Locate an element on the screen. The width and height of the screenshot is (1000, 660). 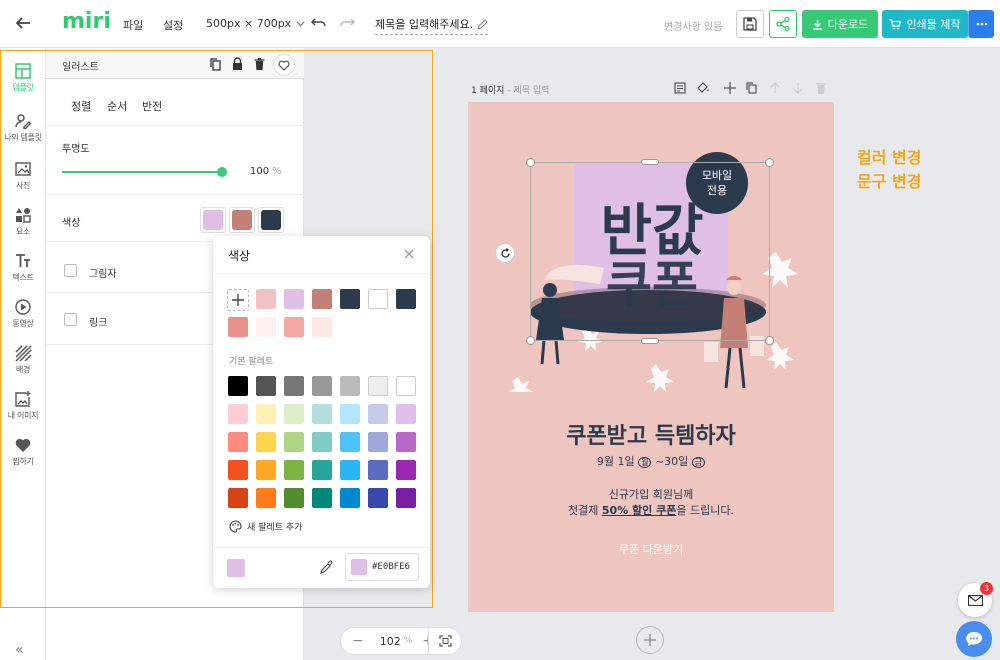
body-line2: 첫결제 50% 할인 쿠폰을 드립니다. is located at coordinates (651, 510).